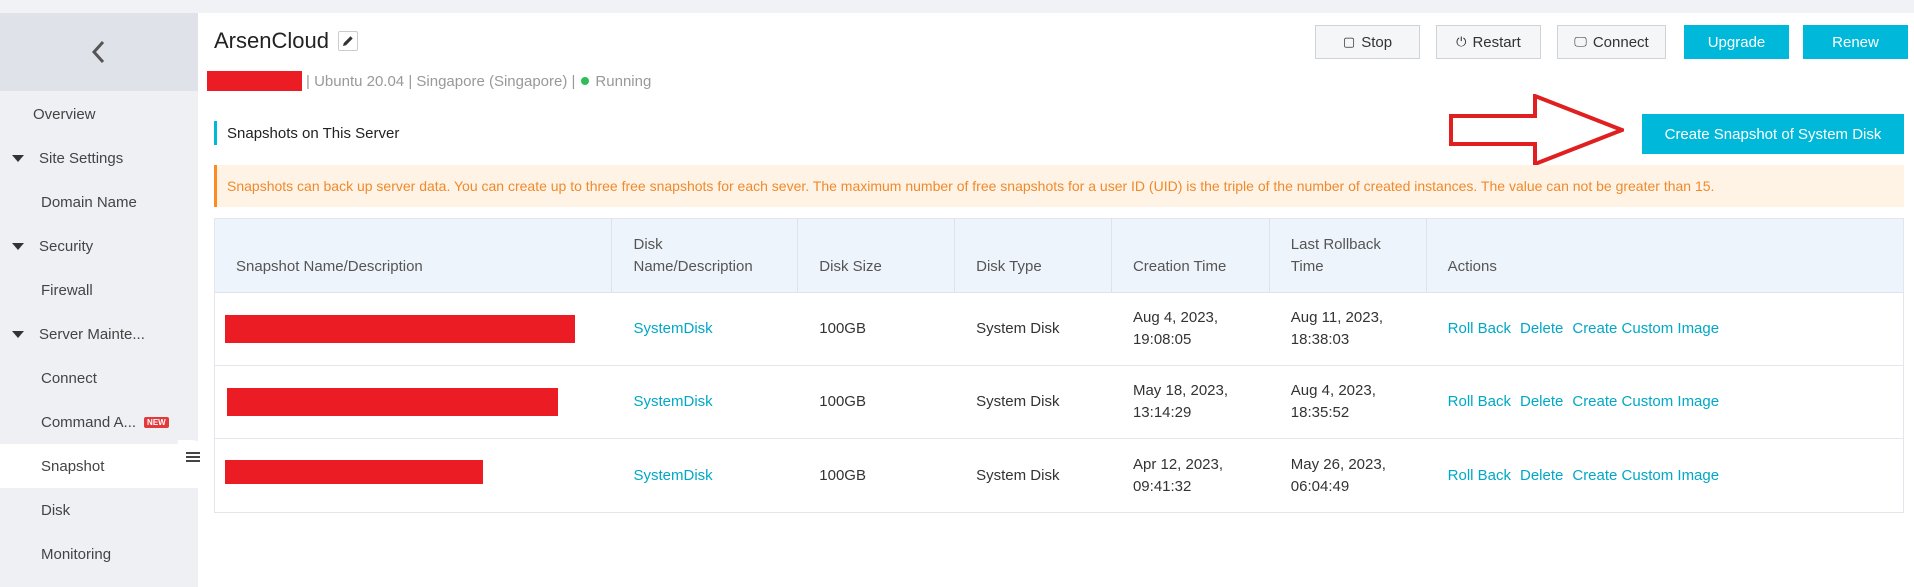 Image resolution: width=1914 pixels, height=587 pixels. I want to click on os-label: Ubuntu 20.04, so click(359, 81).